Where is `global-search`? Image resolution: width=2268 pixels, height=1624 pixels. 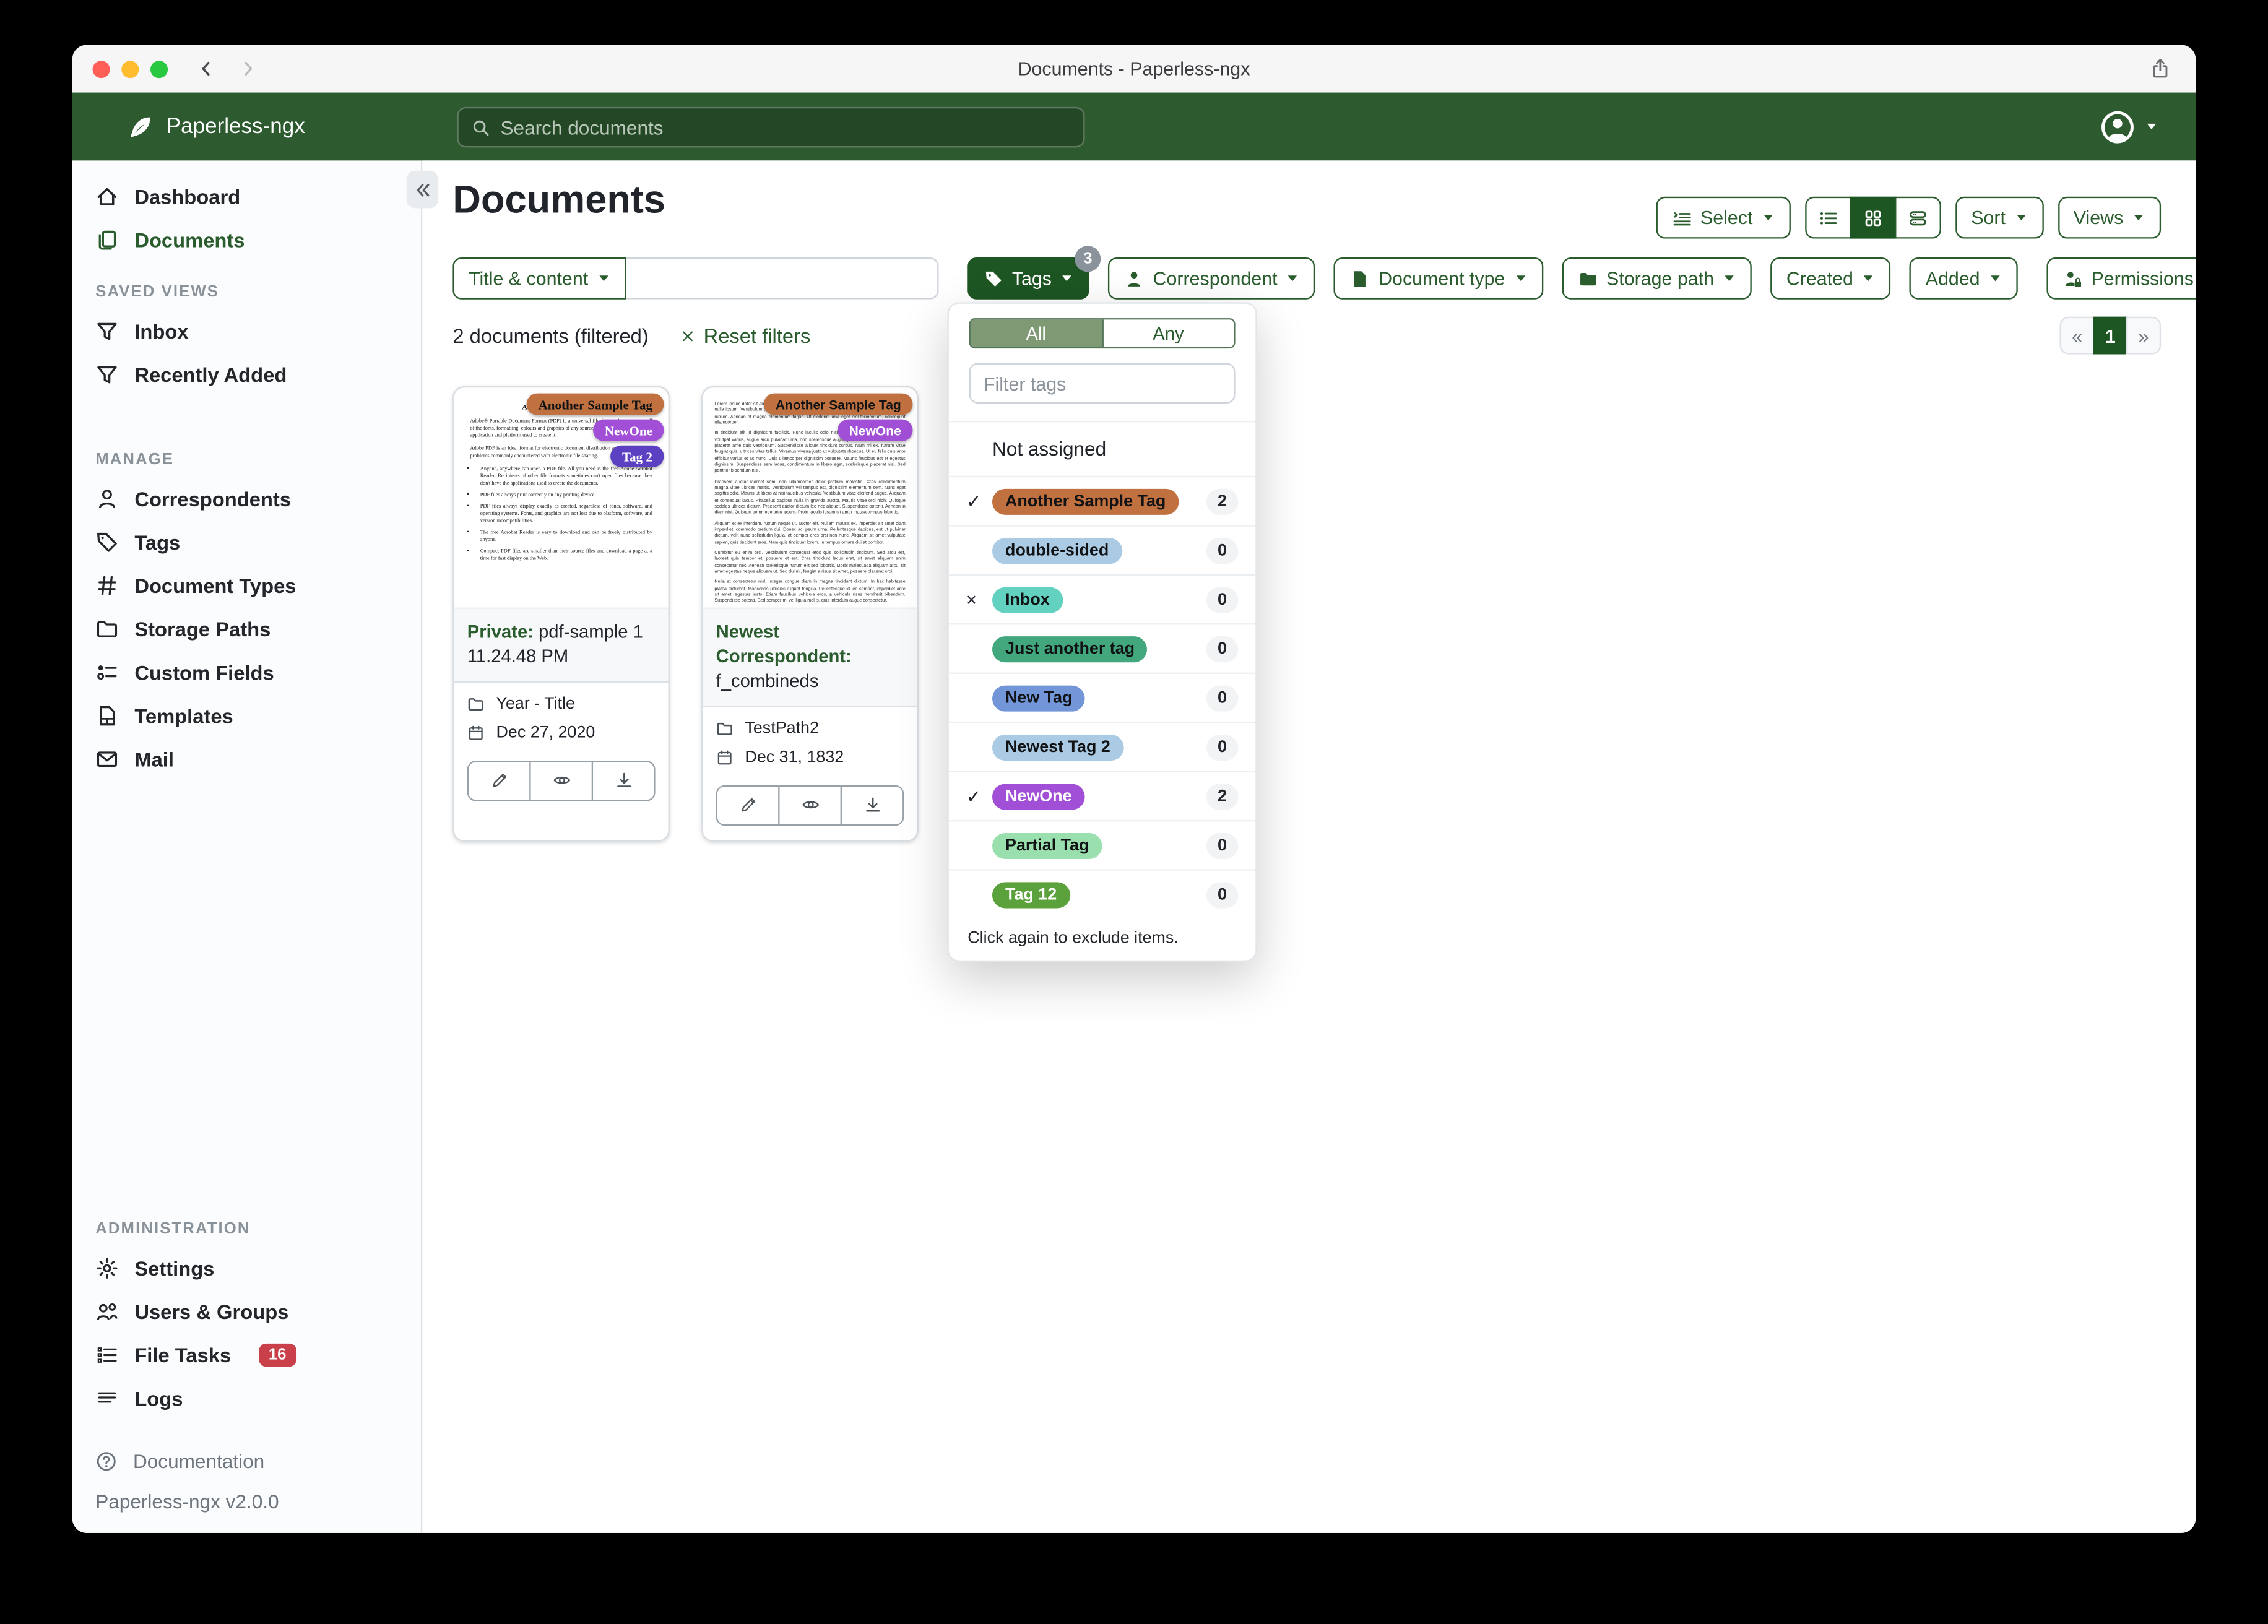
global-search is located at coordinates (771, 127).